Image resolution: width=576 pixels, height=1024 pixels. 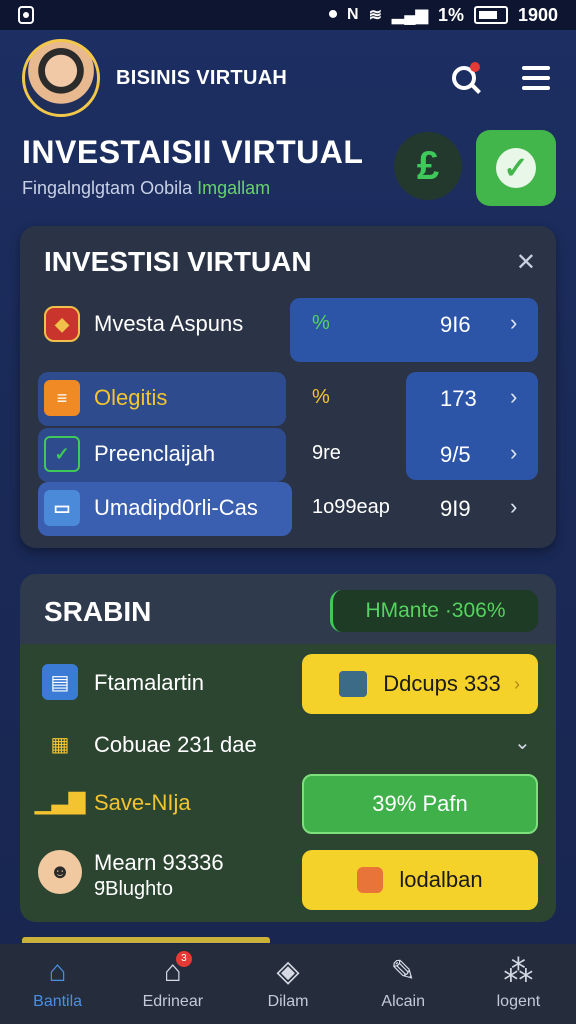 What do you see at coordinates (62, 398) in the screenshot?
I see `document-icon: ≡` at bounding box center [62, 398].